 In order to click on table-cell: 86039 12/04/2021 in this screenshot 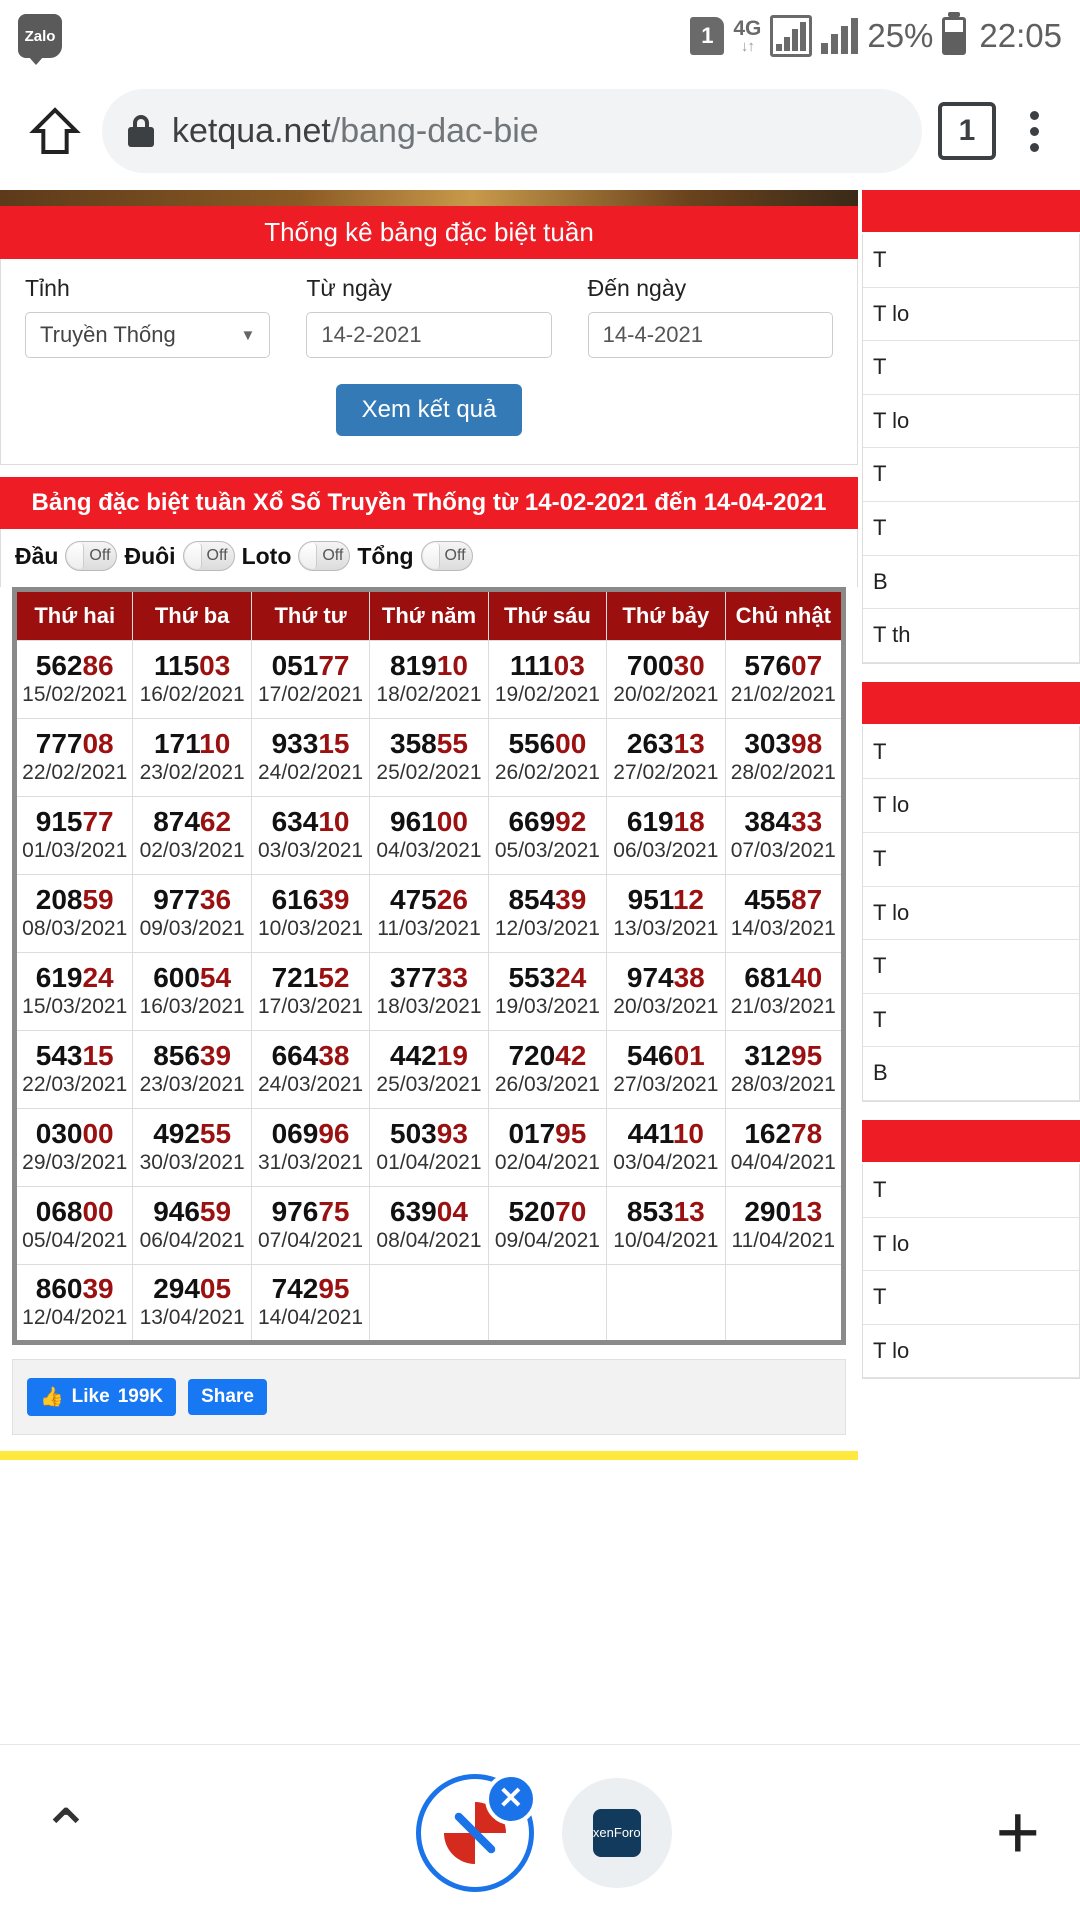, I will do `click(73, 1303)`.